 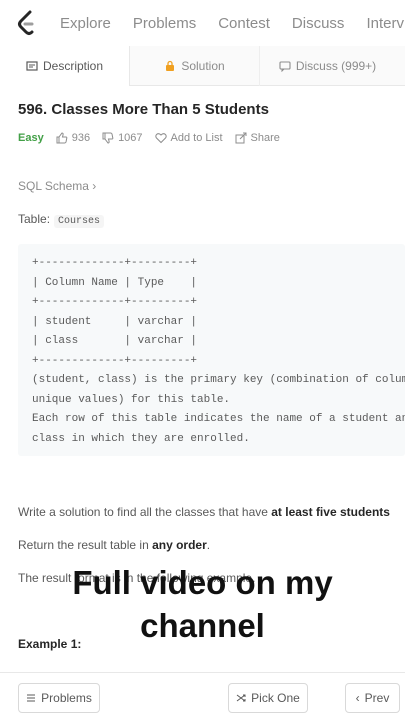 What do you see at coordinates (81, 138) in the screenshot?
I see `likes-count: 936` at bounding box center [81, 138].